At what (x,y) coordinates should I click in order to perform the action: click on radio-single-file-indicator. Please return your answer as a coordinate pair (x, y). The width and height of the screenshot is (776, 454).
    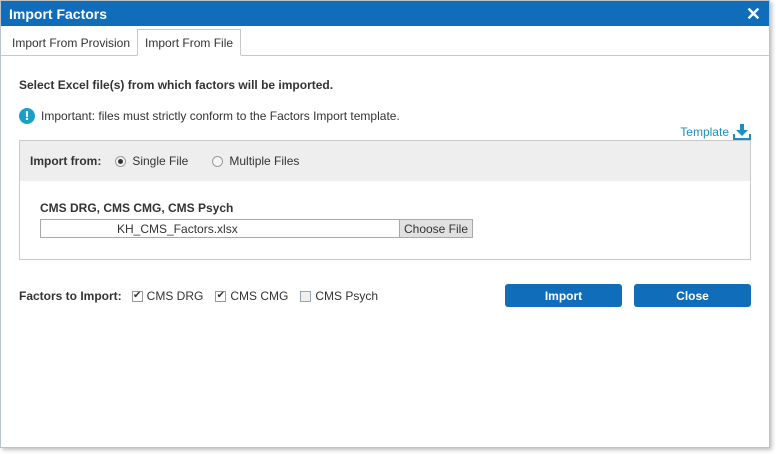
    Looking at the image, I should click on (121, 161).